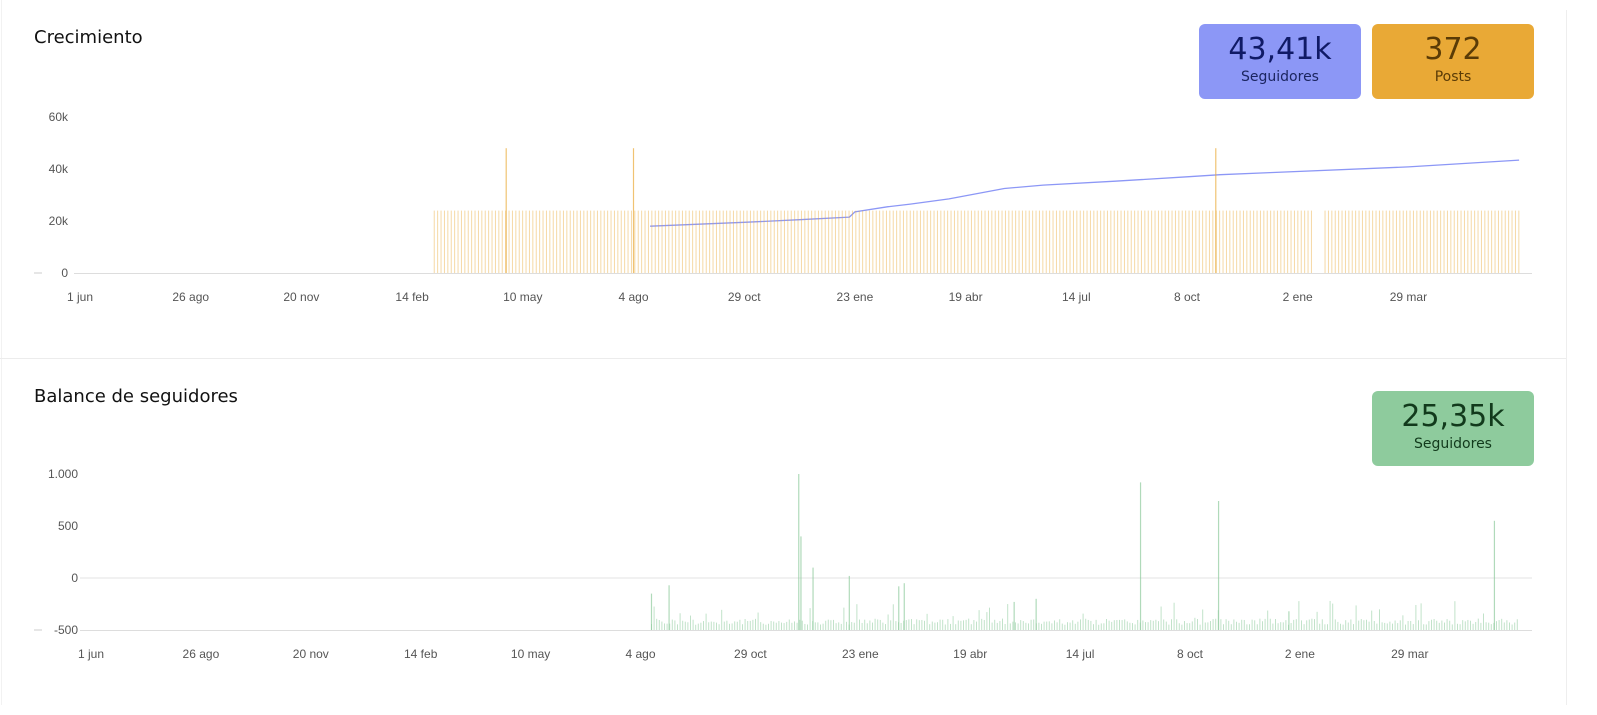 The height and width of the screenshot is (715, 1597). I want to click on followers-stat-card: 43,41k Seguidores, so click(1280, 61).